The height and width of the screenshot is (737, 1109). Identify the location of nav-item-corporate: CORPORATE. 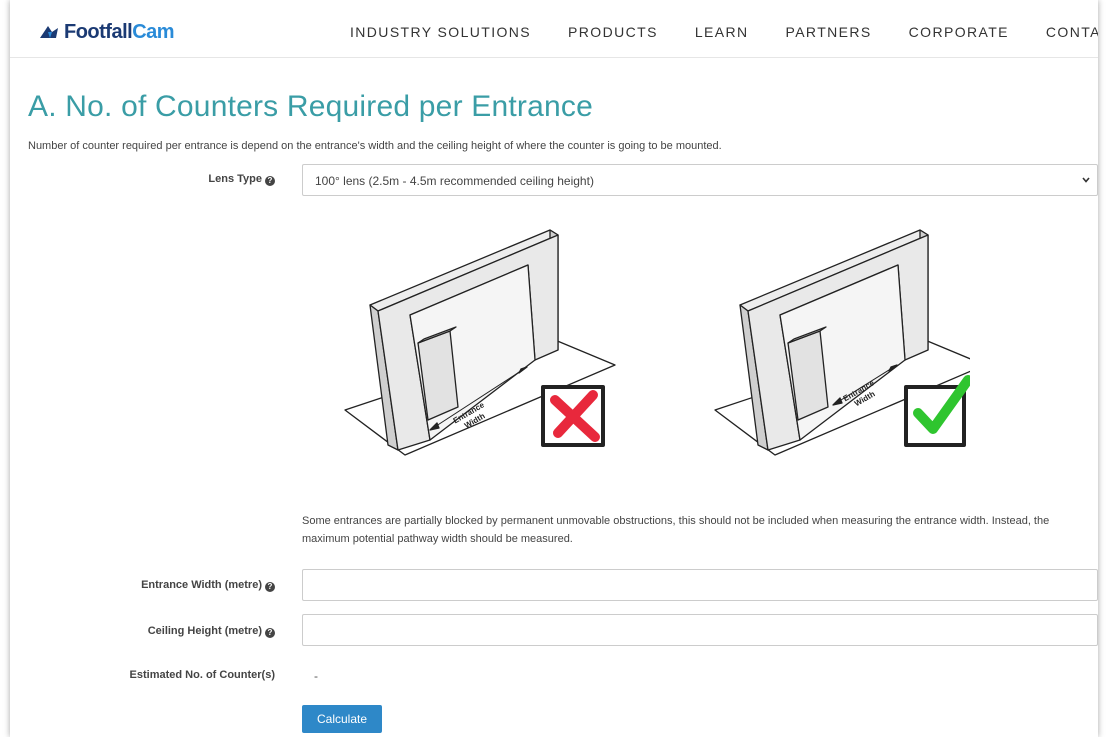
(959, 32).